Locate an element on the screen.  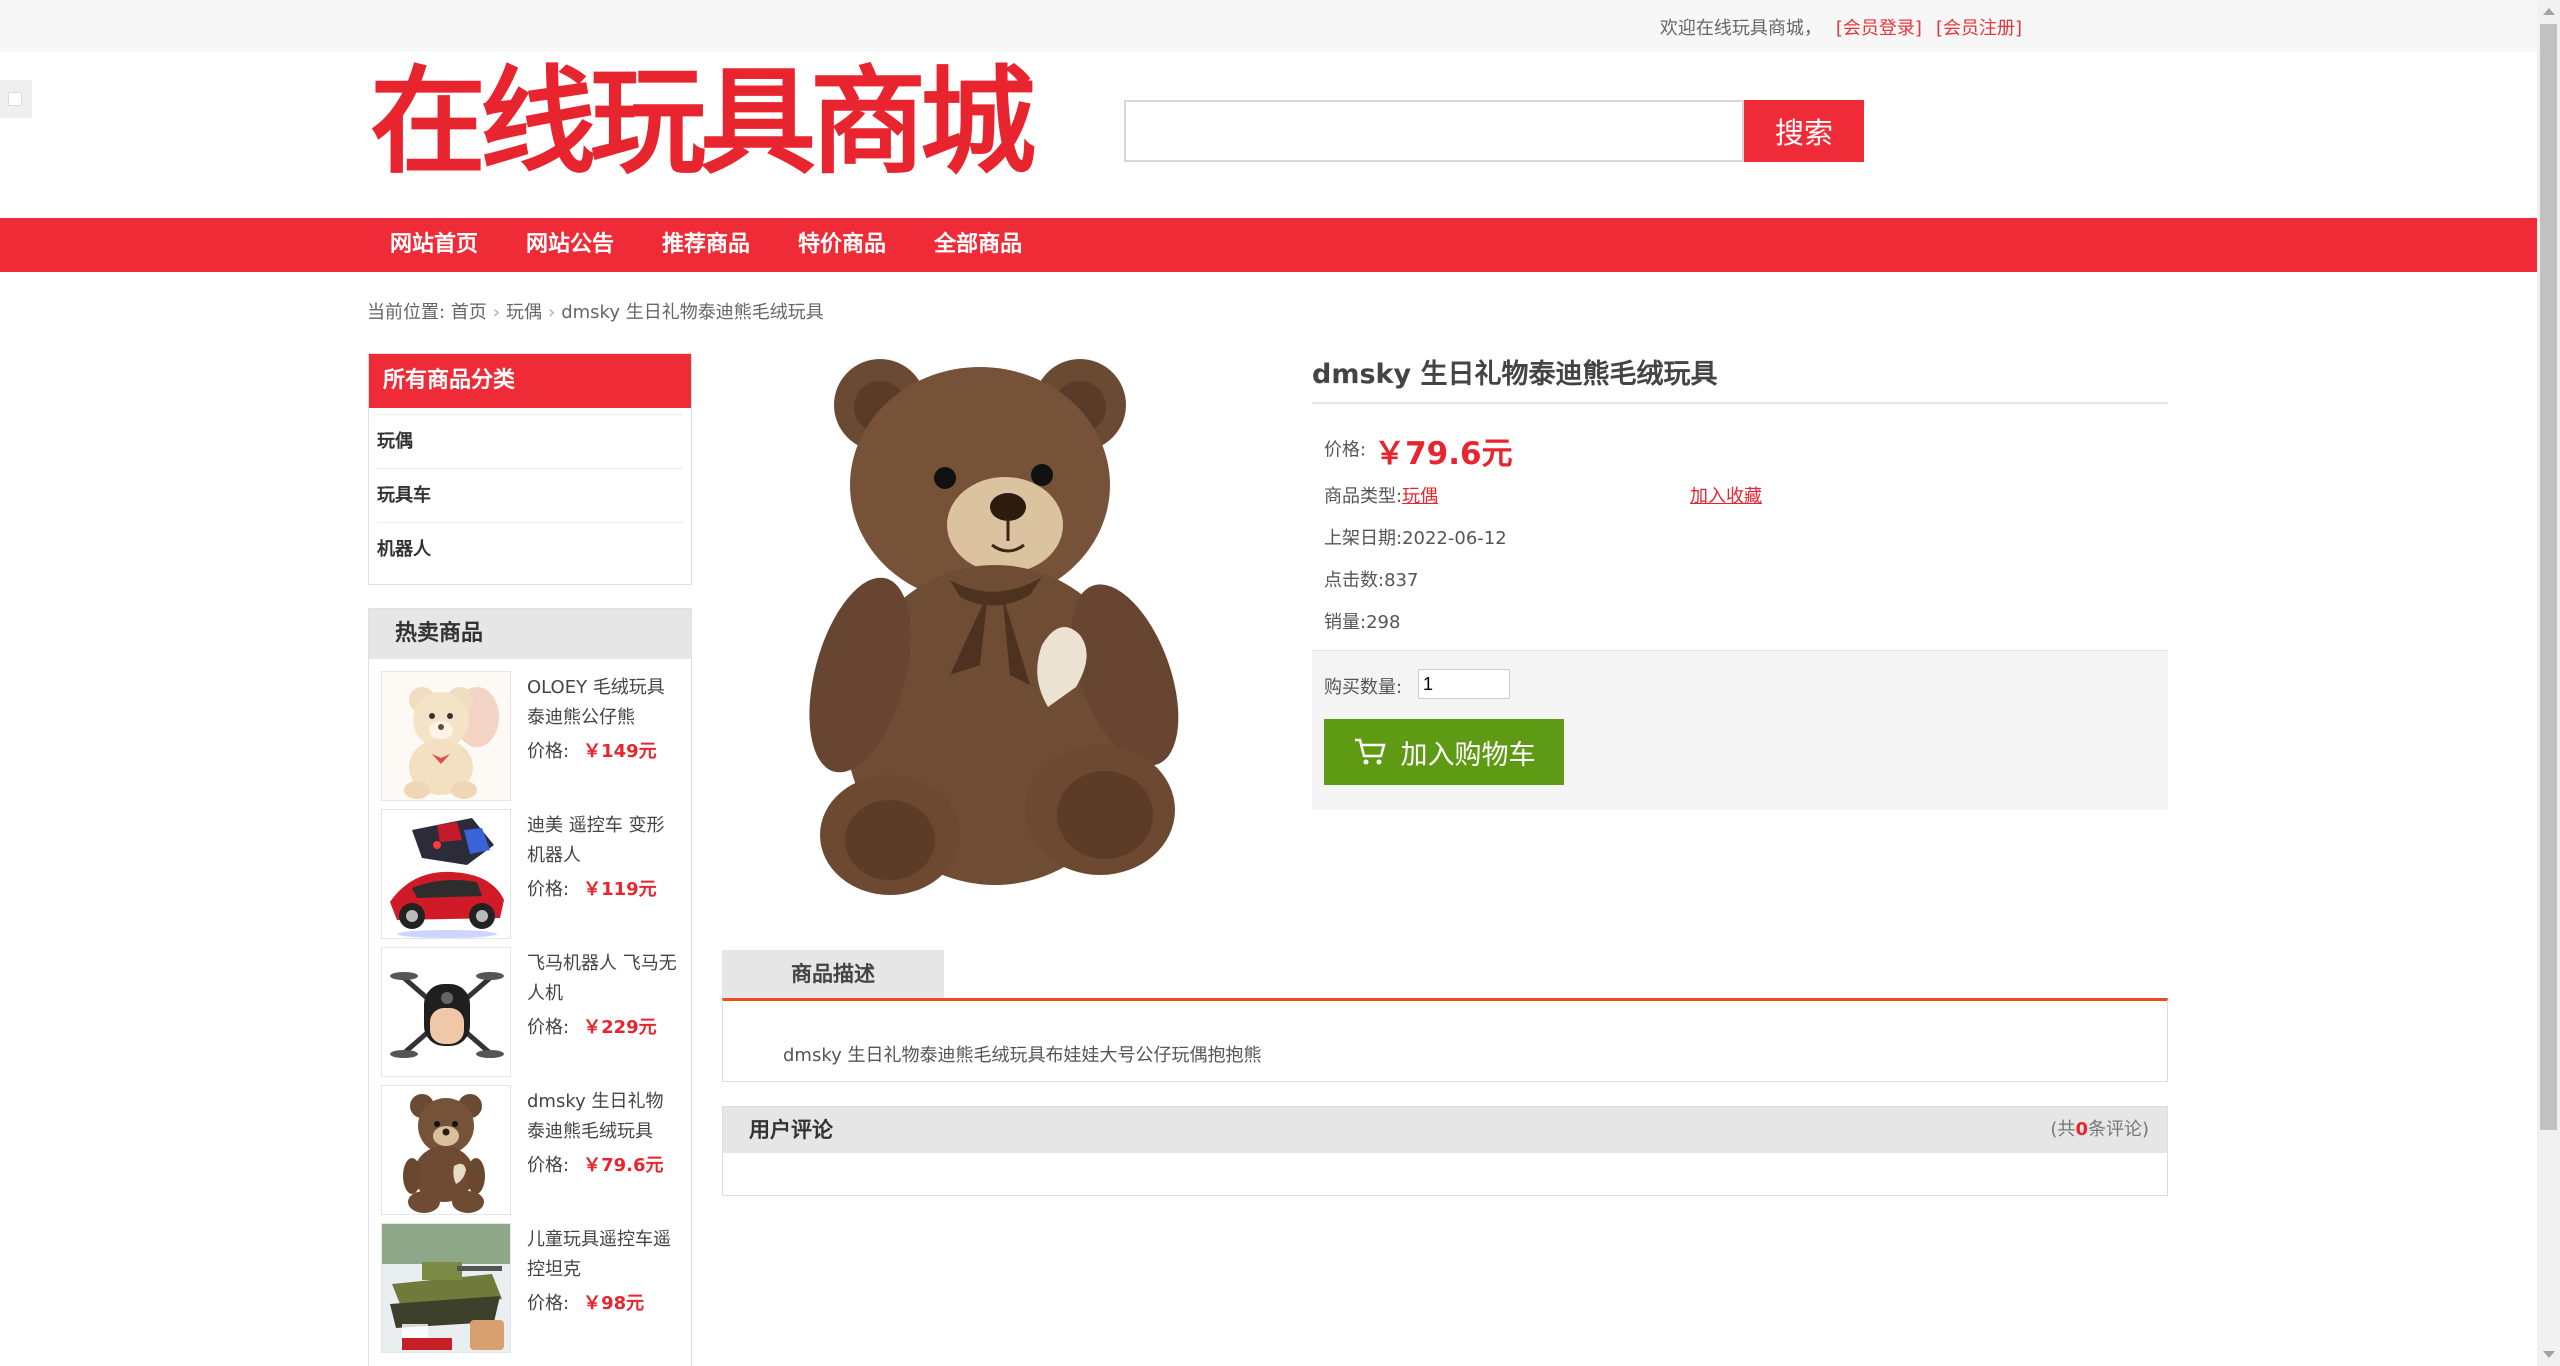
hot-product-item: 迪美 遥控车 变形机器人 价格: ￥119元 is located at coordinates (531, 874).